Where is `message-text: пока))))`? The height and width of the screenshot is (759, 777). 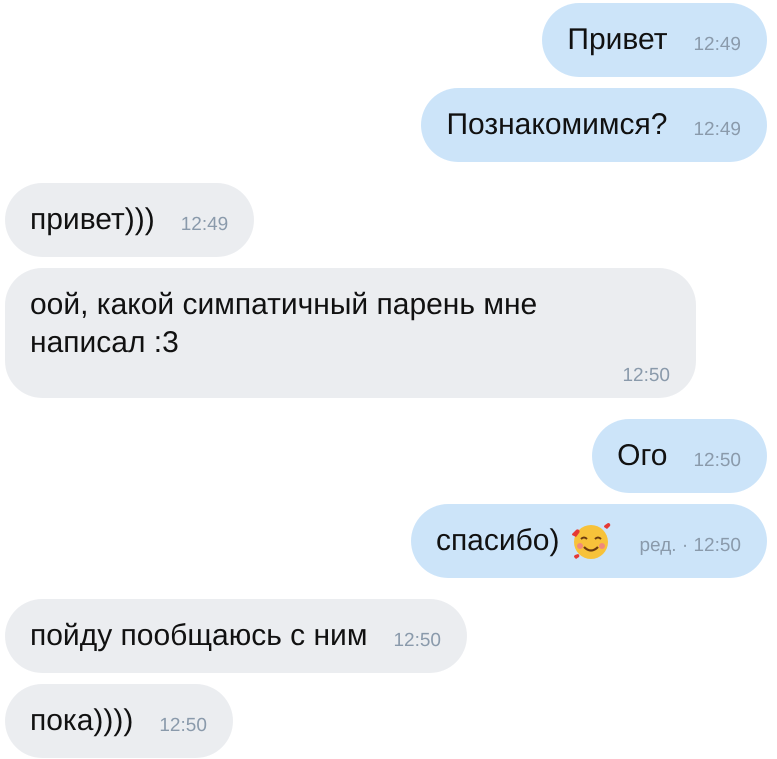 message-text: пока)))) is located at coordinates (82, 721).